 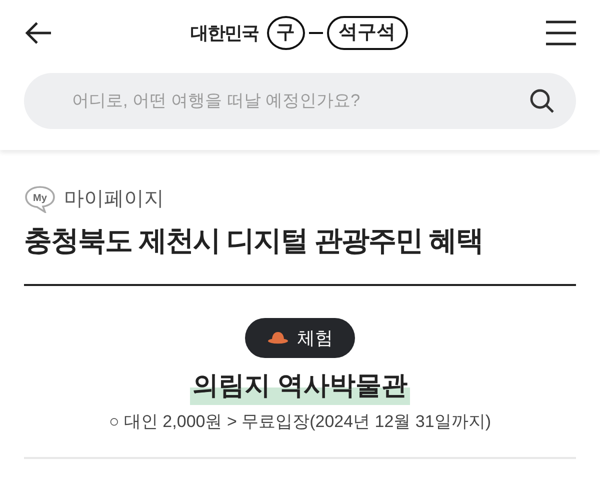 I want to click on breadcrumb-link: 마이페이지, so click(x=114, y=199).